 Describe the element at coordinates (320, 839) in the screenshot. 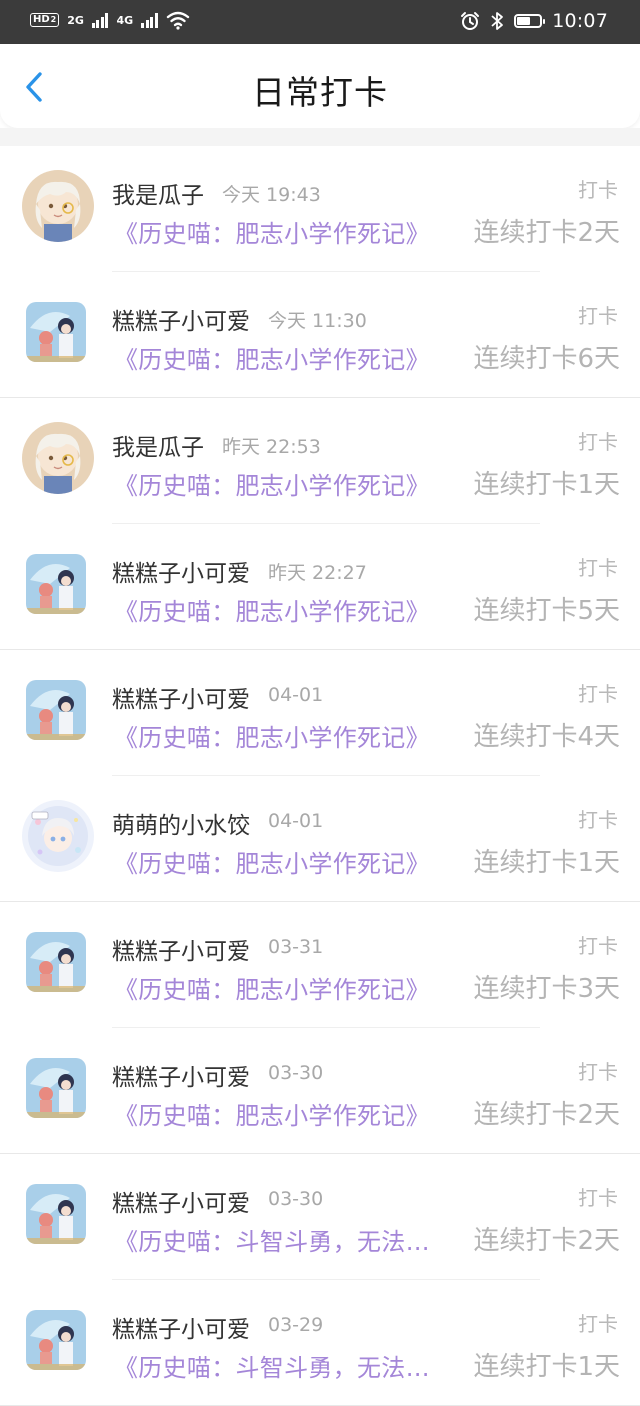

I see `list-item: 萌萌的小水饺 04-01 打卡《历史喵：肥志小学作死记》 连续打卡1天` at that location.